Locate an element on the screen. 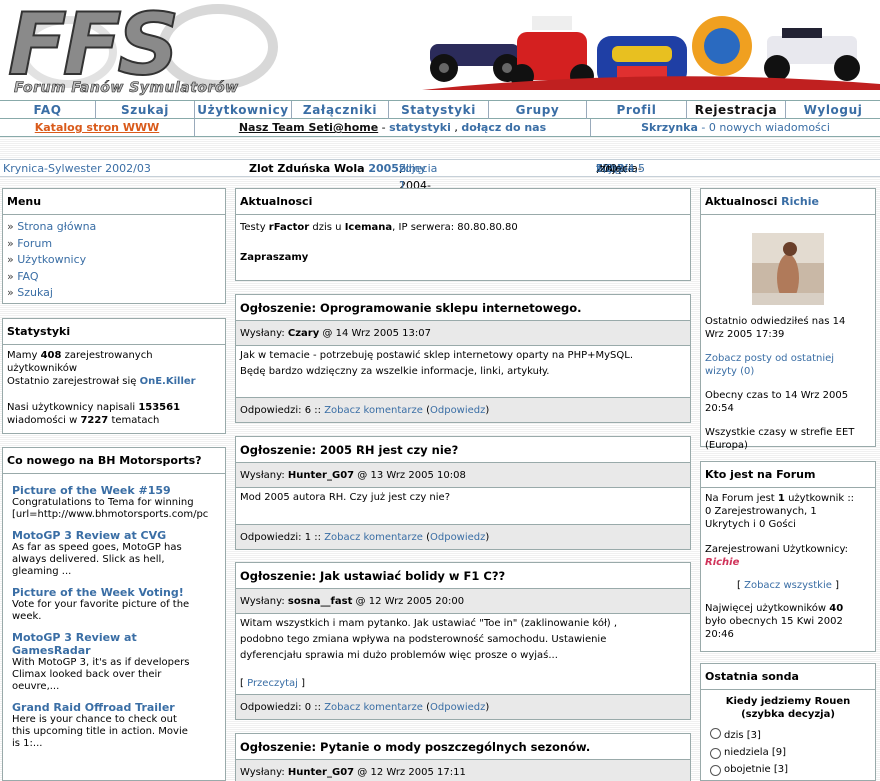  last-visit-line: Wrz 2005 17:39 is located at coordinates (745, 334).